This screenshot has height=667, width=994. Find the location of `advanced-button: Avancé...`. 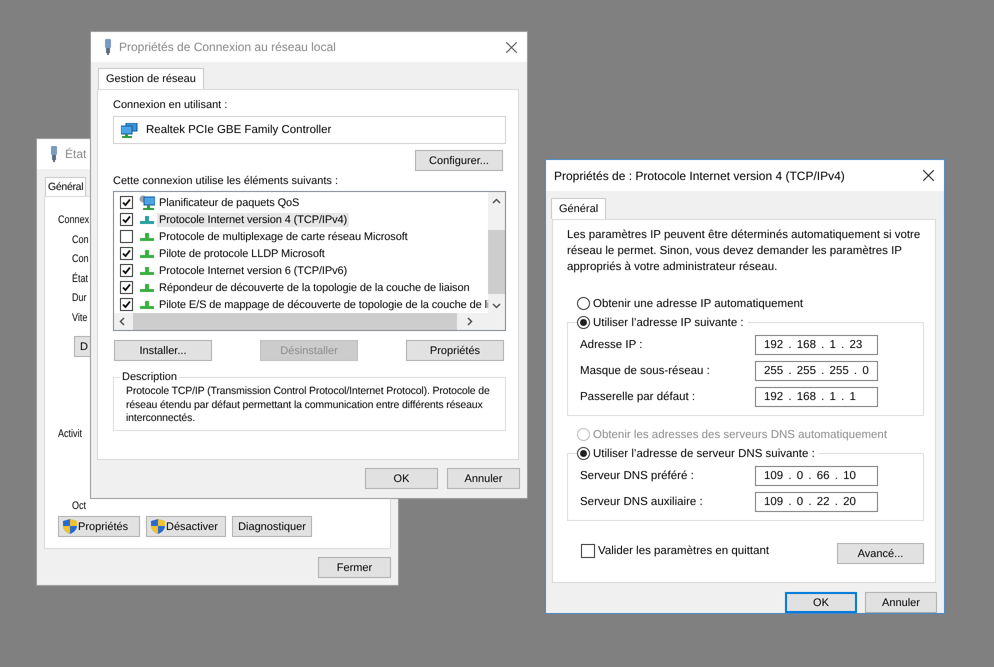

advanced-button: Avancé... is located at coordinates (880, 553).